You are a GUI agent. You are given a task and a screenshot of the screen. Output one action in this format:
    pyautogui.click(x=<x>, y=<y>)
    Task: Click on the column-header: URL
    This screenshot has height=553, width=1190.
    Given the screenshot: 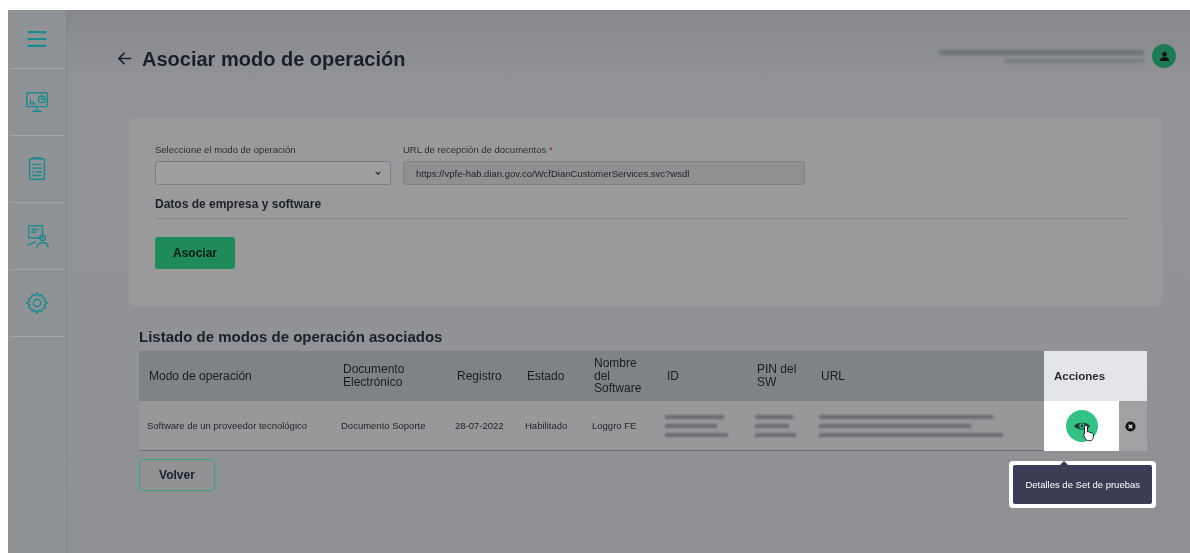 What is the action you would take?
    pyautogui.click(x=927, y=376)
    